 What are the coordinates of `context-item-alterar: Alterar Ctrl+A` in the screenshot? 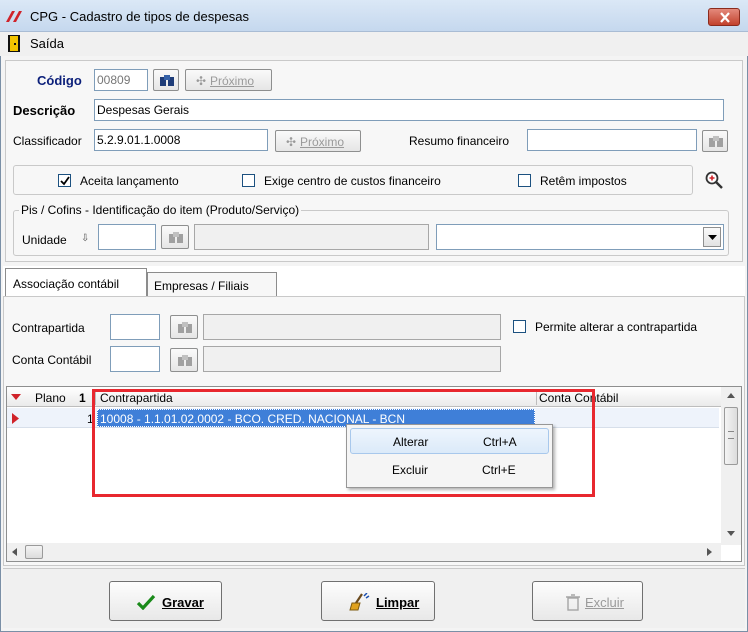 It's located at (449, 441).